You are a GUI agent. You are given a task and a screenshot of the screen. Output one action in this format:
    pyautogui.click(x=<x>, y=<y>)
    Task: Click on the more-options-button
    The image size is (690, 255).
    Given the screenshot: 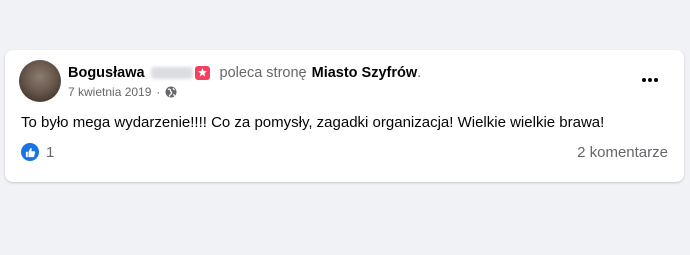 What is the action you would take?
    pyautogui.click(x=650, y=80)
    